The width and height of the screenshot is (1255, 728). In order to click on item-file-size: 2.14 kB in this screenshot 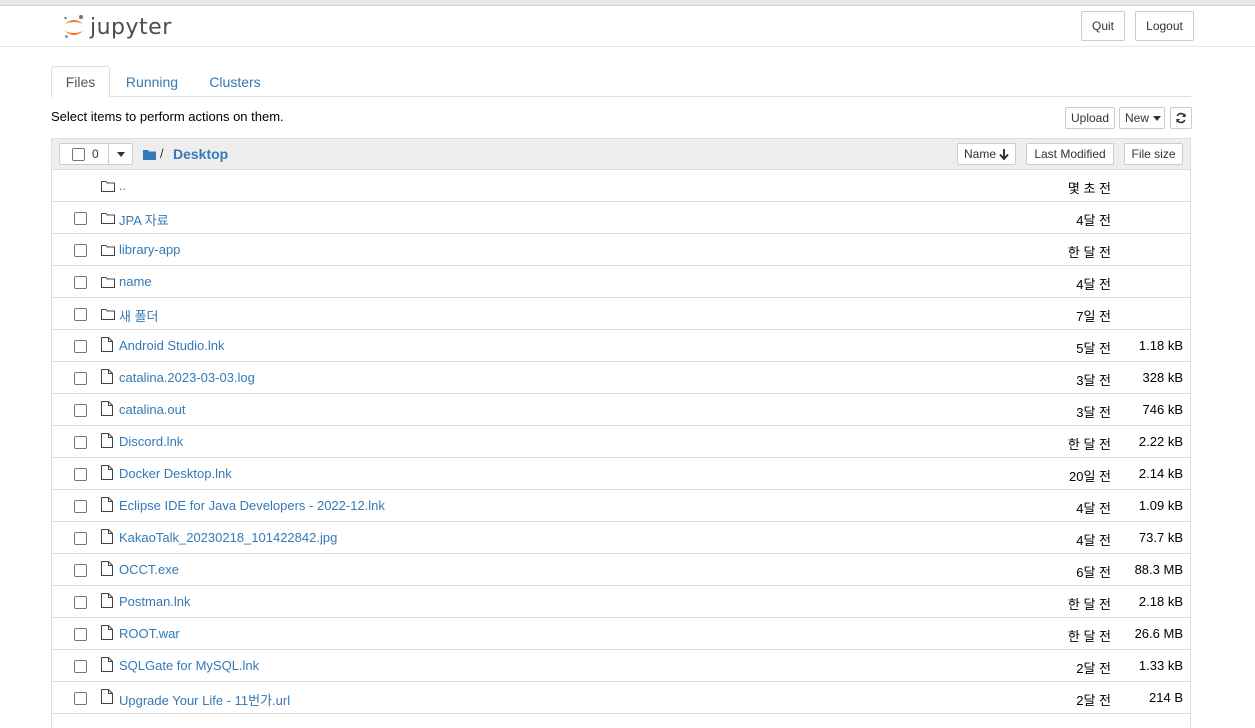, I will do `click(1160, 473)`.